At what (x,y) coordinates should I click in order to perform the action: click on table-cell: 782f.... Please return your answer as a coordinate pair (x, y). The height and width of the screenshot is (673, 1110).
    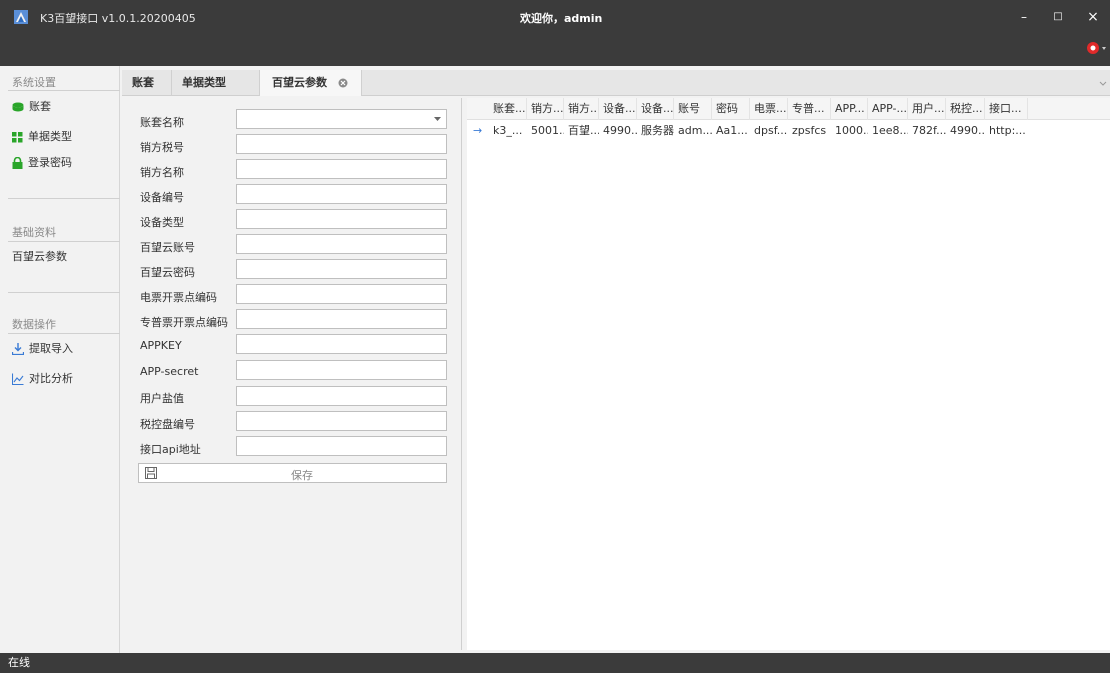
    Looking at the image, I should click on (927, 131).